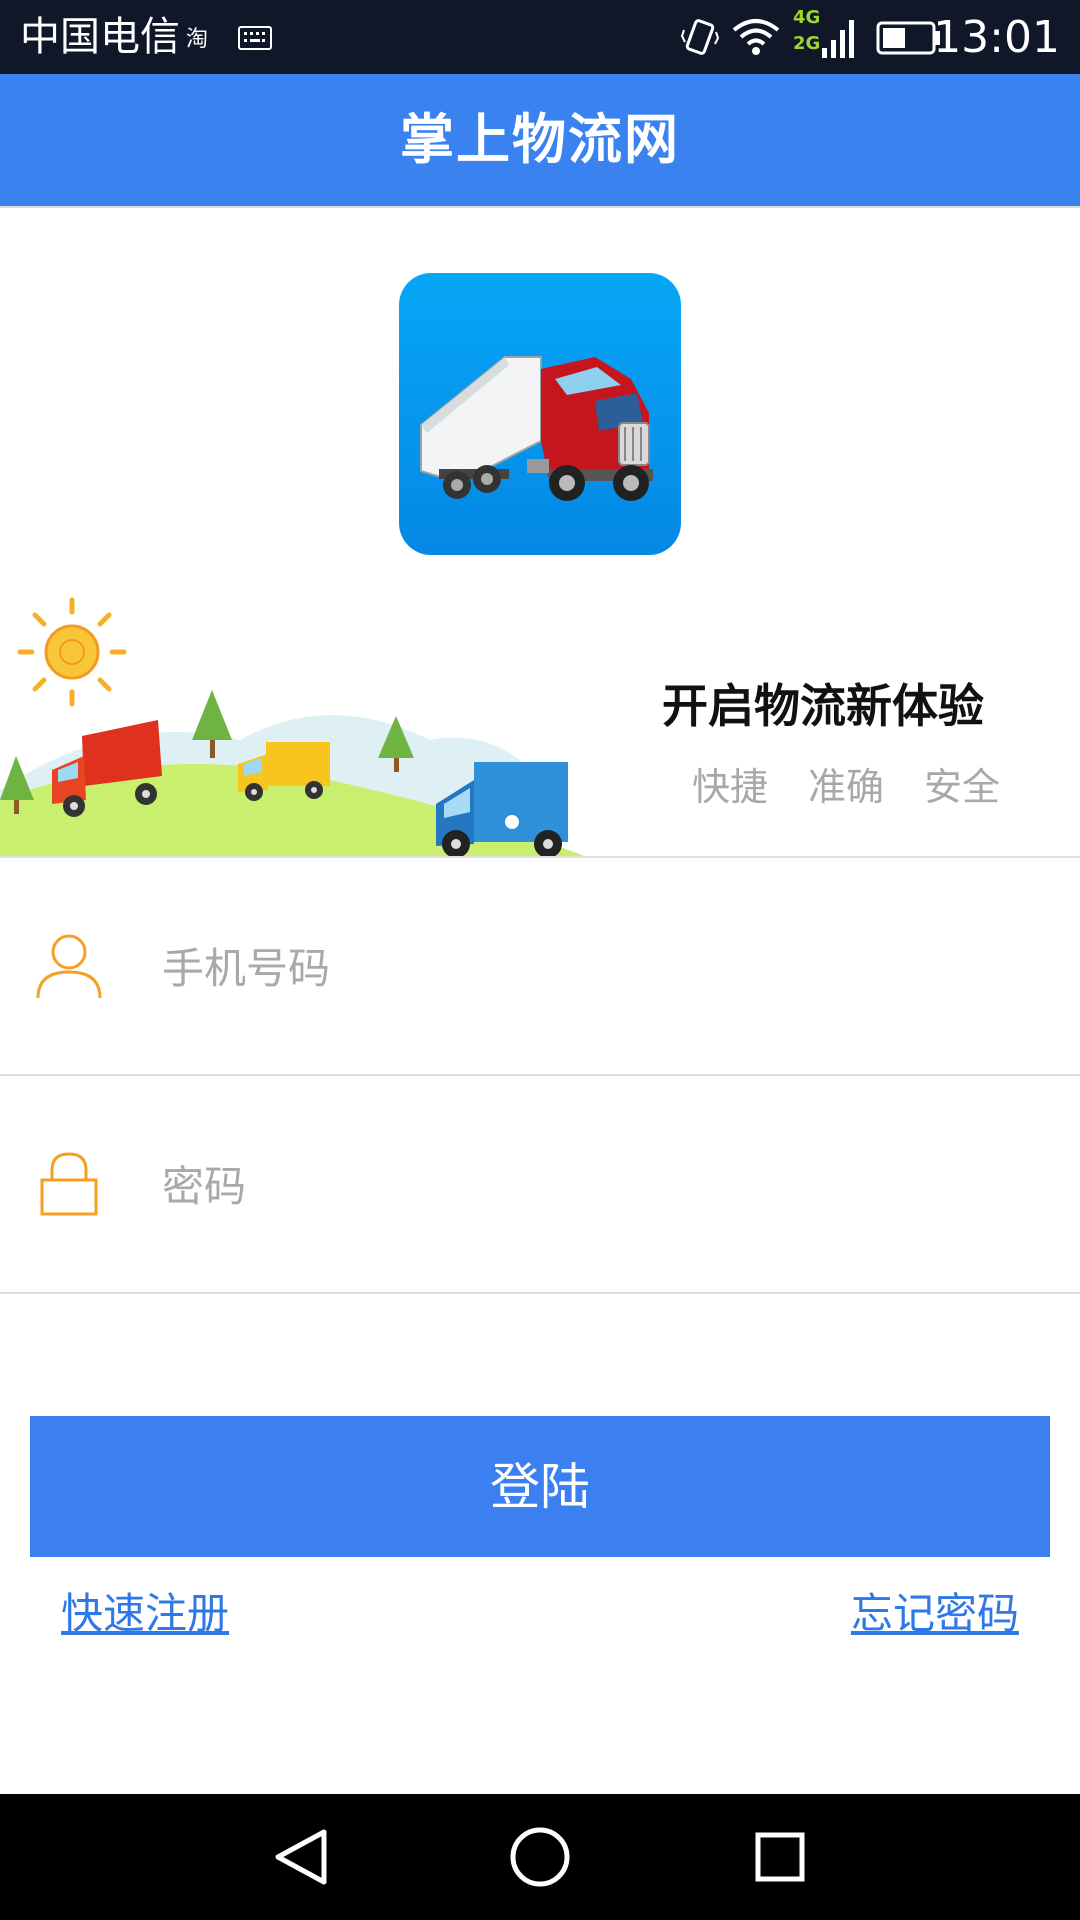 This screenshot has height=1920, width=1080. Describe the element at coordinates (935, 1614) in the screenshot. I see `forgot-password-link: 忘记密码` at that location.